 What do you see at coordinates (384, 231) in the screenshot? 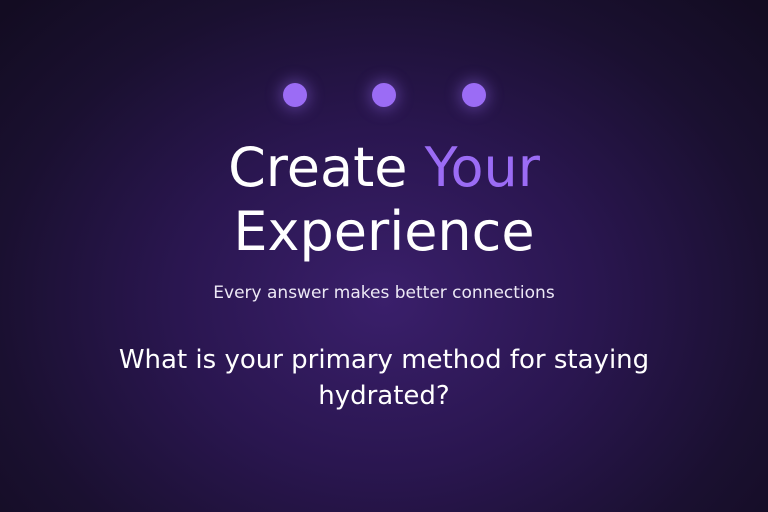
I see `title-part-3: Experience` at bounding box center [384, 231].